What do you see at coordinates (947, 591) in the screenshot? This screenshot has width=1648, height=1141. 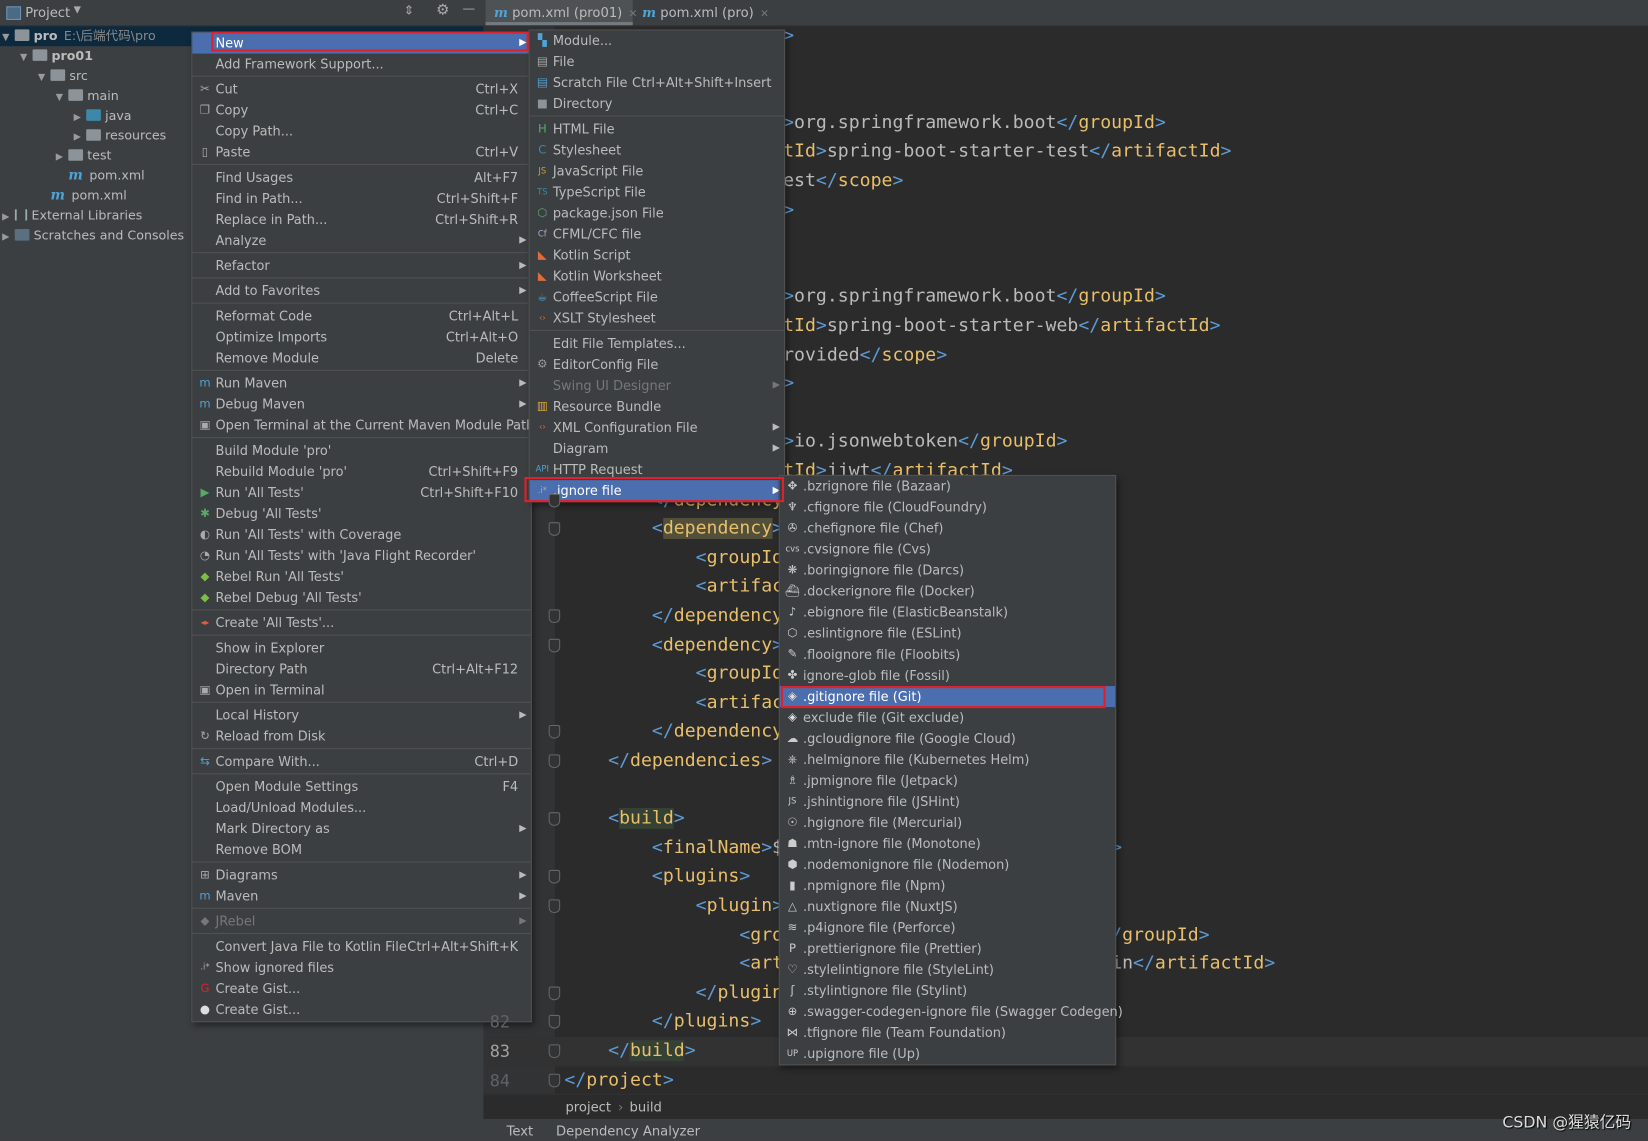 I see `menu-item-dockerignore-file-docker: ⛴ .dockerignore file (Docker)` at bounding box center [947, 591].